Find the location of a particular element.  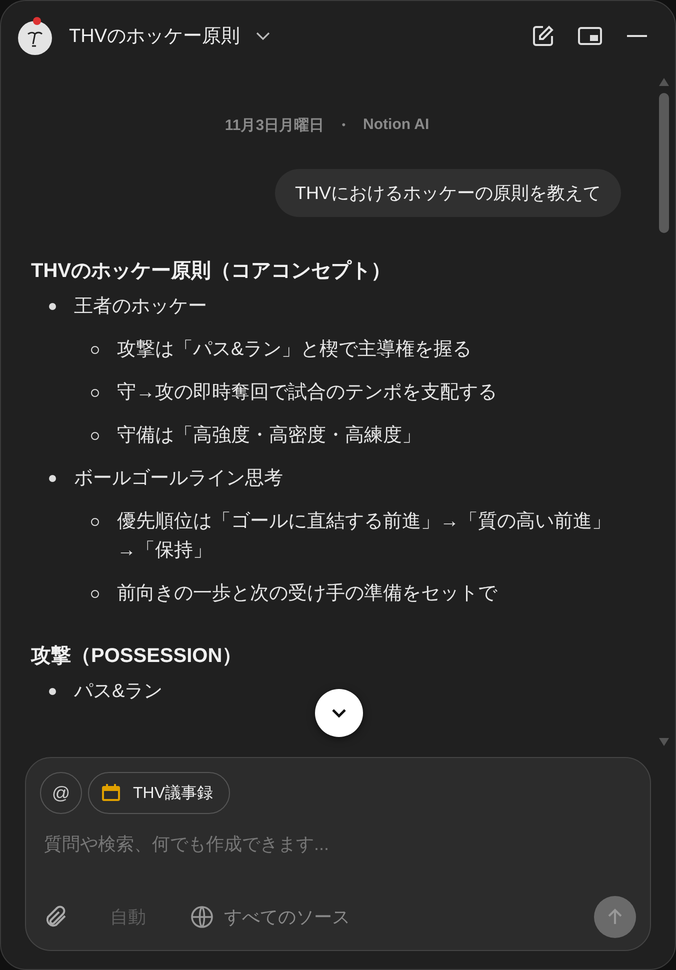

user-message: THVにおけるホッケーの原則を教えて is located at coordinates (448, 193).